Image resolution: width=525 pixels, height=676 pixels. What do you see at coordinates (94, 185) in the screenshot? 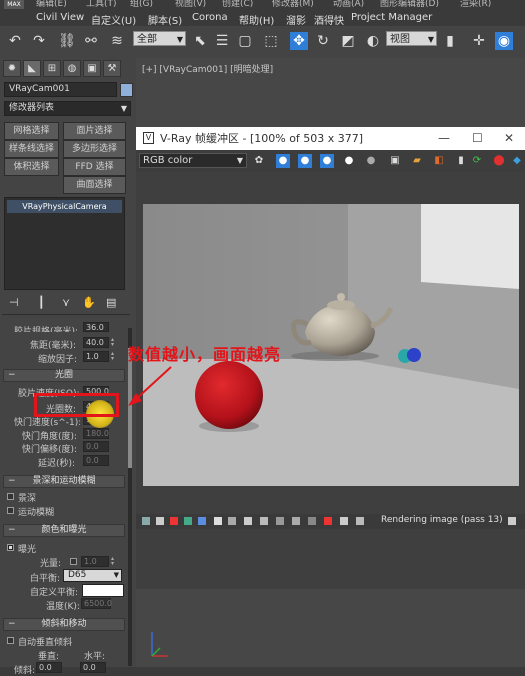
I see `surface-select-button: 曲面选择` at bounding box center [94, 185].